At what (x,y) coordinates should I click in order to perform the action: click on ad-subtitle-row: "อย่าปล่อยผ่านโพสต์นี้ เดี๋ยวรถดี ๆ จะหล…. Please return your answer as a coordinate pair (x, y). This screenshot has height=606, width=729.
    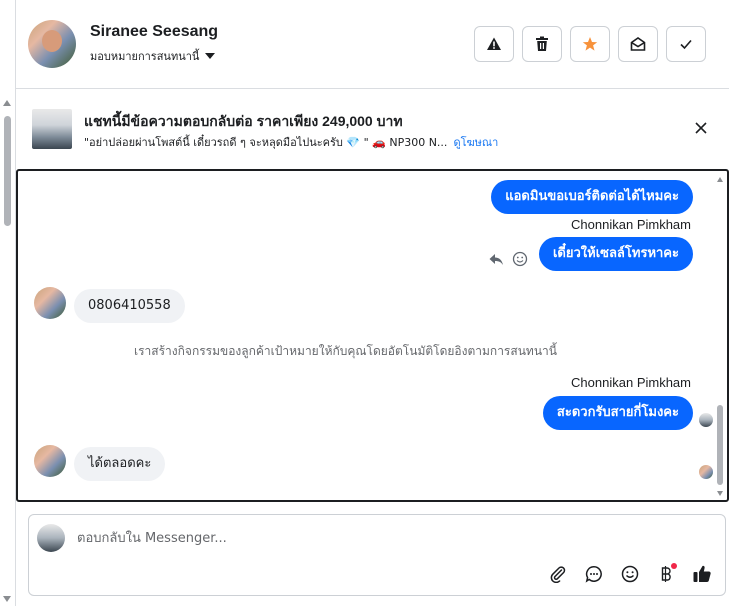
    Looking at the image, I should click on (291, 142).